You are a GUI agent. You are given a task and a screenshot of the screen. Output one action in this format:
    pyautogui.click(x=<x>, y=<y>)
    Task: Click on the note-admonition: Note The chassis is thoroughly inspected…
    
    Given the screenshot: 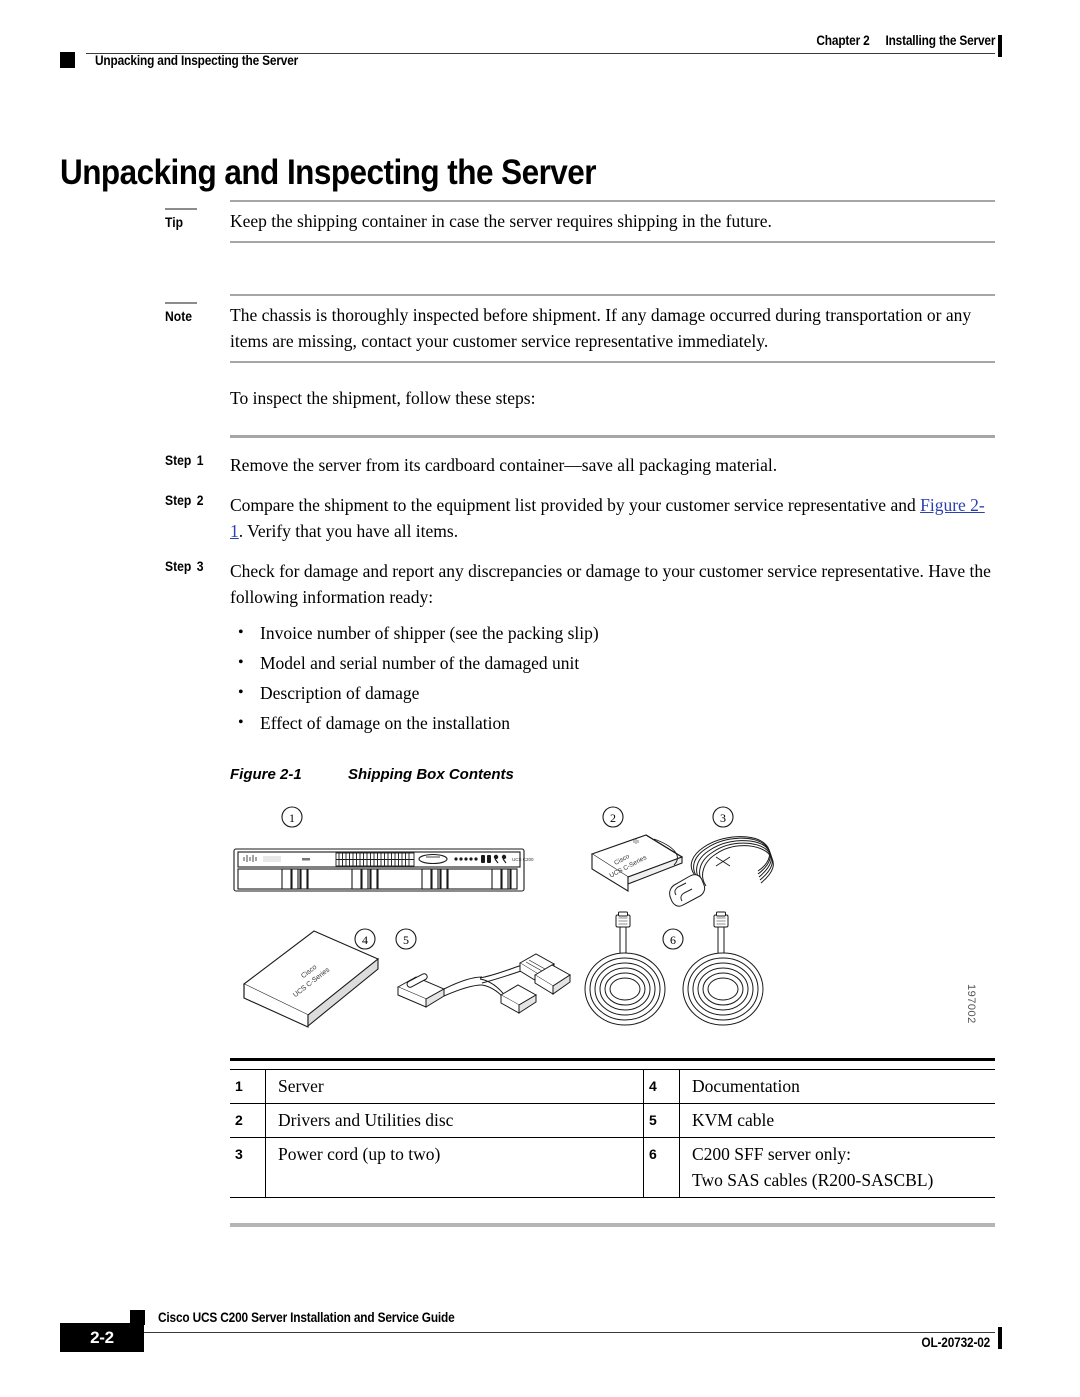 What is the action you would take?
    pyautogui.click(x=580, y=328)
    